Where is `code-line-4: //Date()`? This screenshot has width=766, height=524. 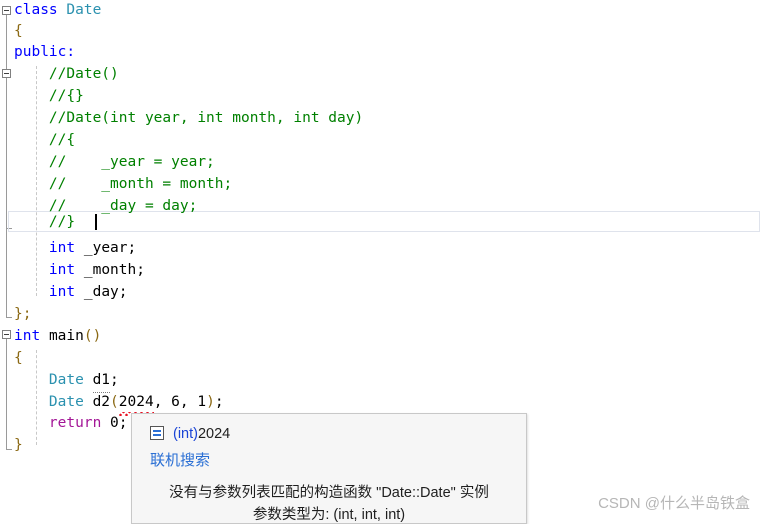
code-line-4: //Date() is located at coordinates (59, 74).